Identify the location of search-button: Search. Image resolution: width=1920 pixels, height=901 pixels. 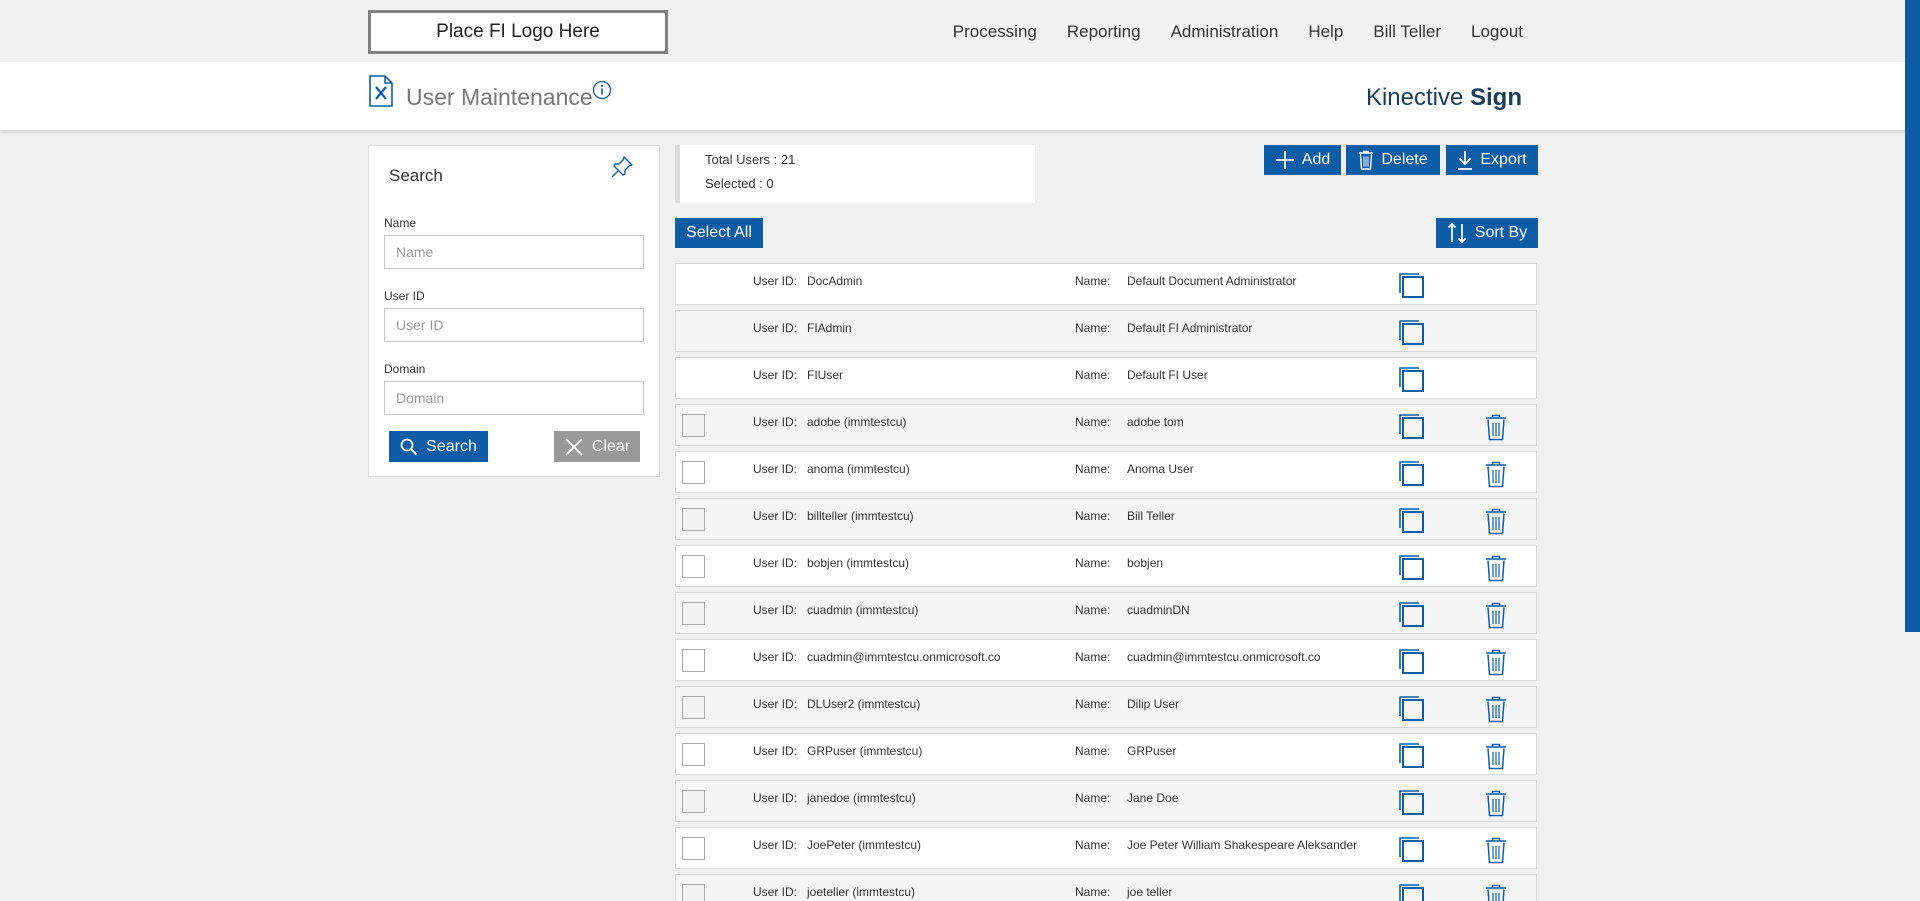
(438, 446).